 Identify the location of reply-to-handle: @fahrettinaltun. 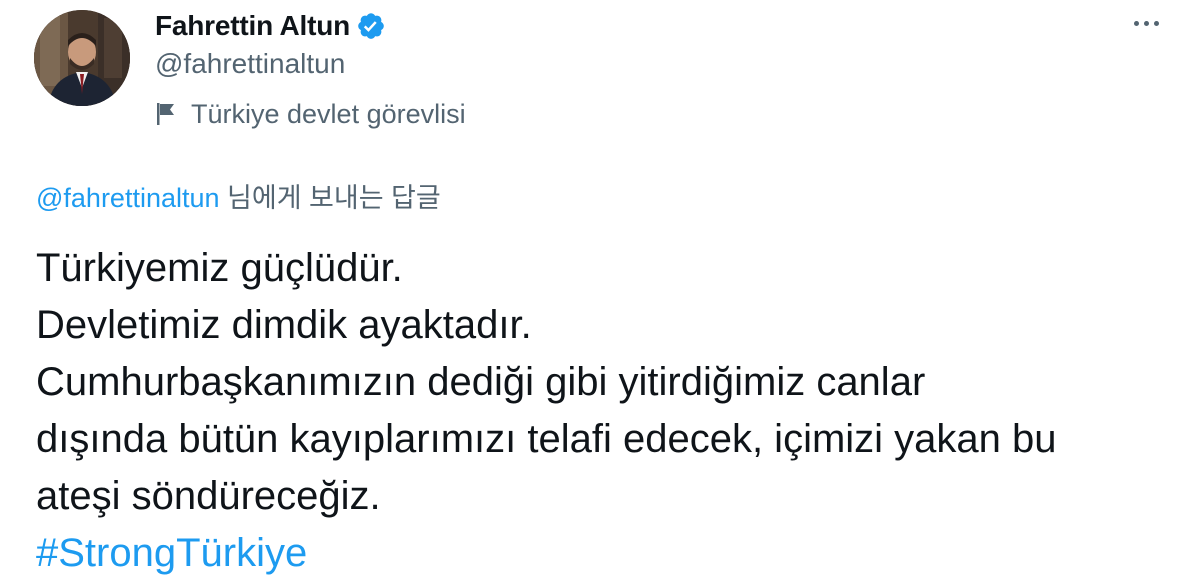
(128, 198).